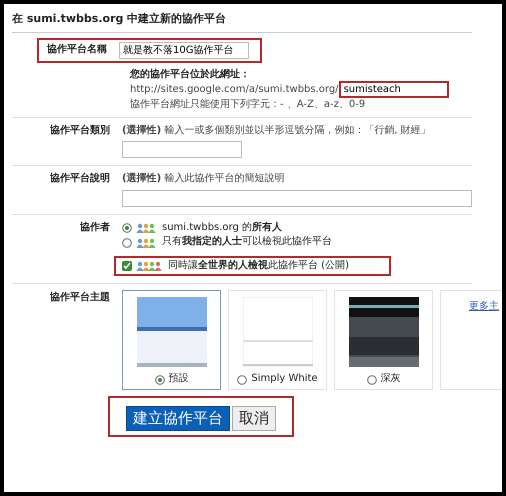  Describe the element at coordinates (190, 74) in the screenshot. I see `url-heading: 您的協作平台位於此網址：` at that location.